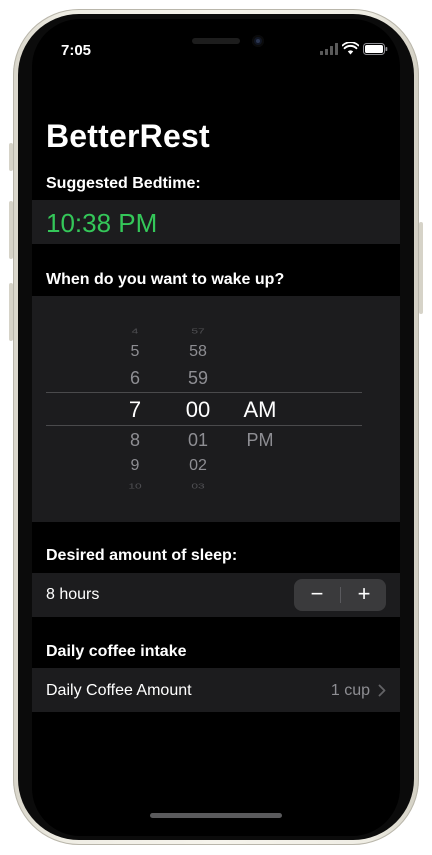 The height and width of the screenshot is (855, 432). What do you see at coordinates (198, 331) in the screenshot?
I see `minute-item: 57` at bounding box center [198, 331].